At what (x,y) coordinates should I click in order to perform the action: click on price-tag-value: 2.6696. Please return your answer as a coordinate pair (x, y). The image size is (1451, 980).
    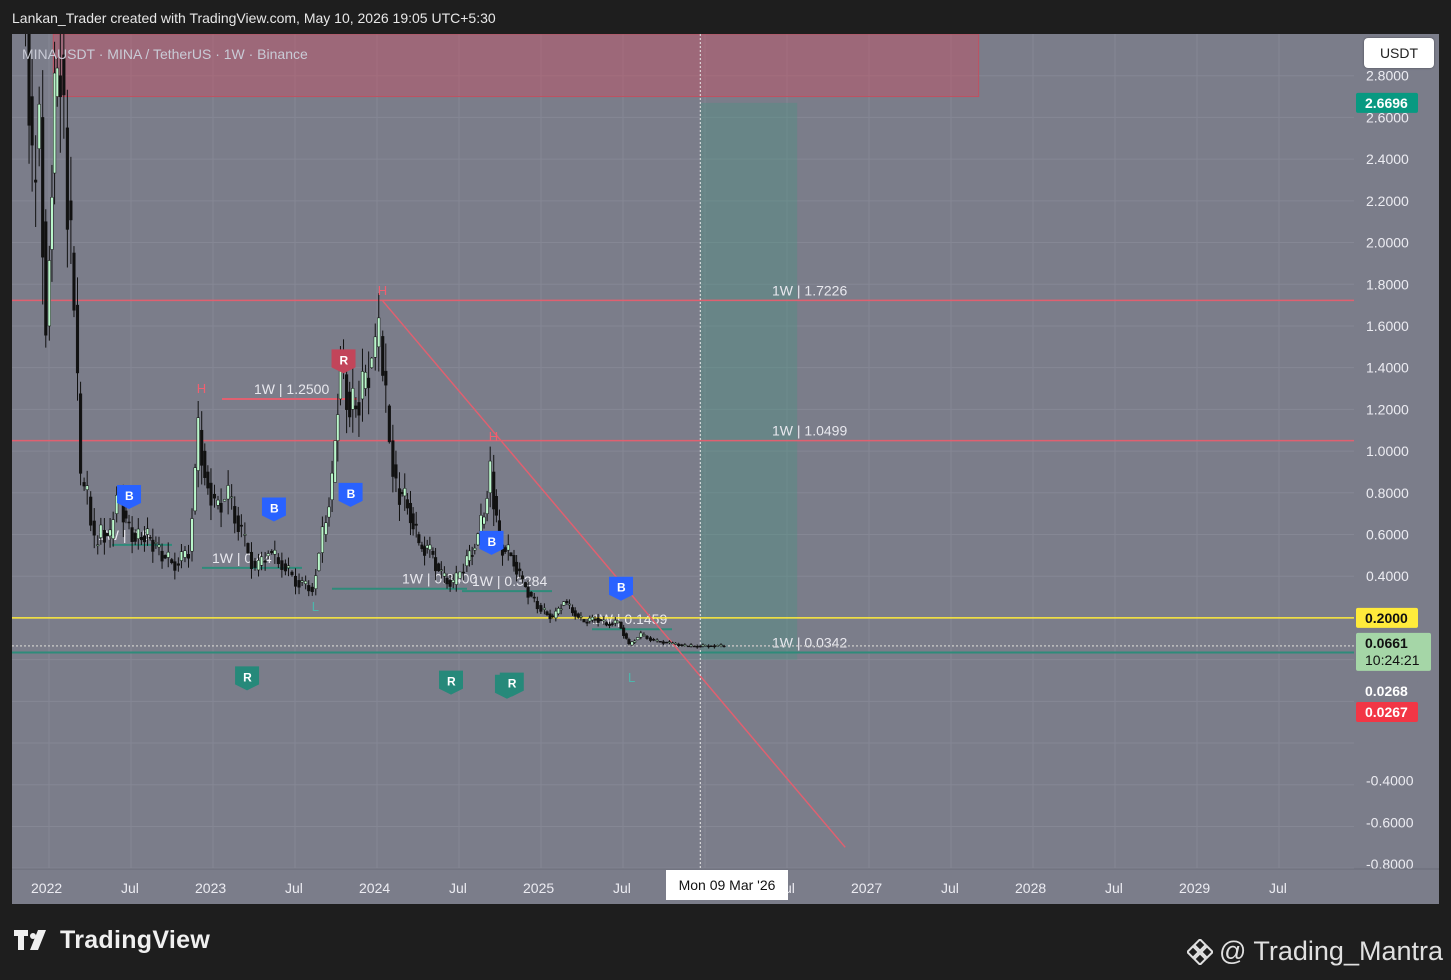
    Looking at the image, I should click on (1386, 103).